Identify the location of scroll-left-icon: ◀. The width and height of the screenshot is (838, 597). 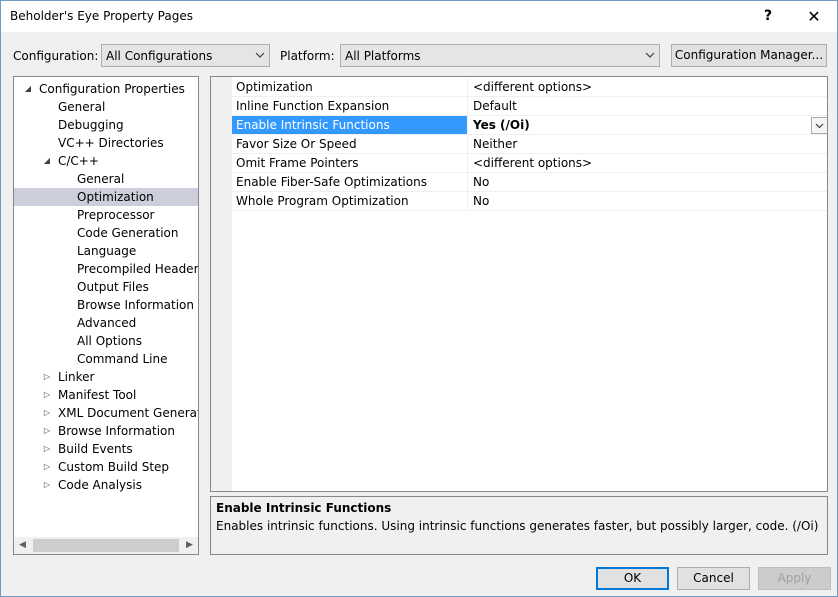
(22, 545).